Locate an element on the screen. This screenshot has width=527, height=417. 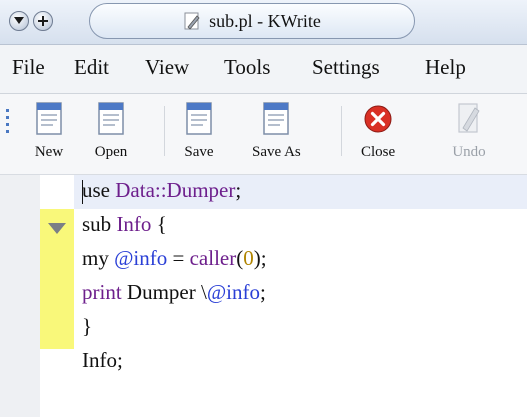
window-title: sub.pl - KWrite is located at coordinates (265, 20).